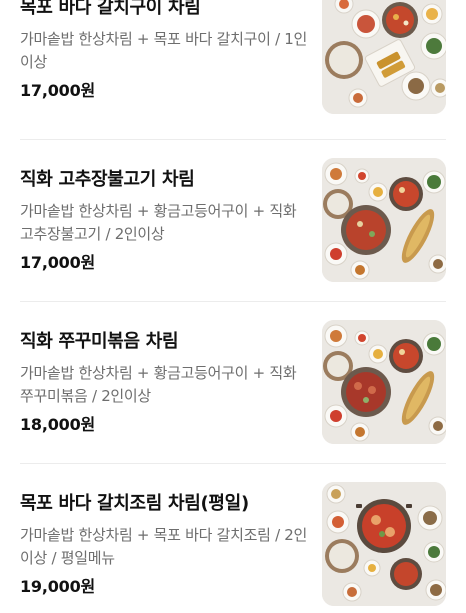 This screenshot has height=613, width=466. What do you see at coordinates (158, 384) in the screenshot?
I see `menu-item-description: 가마솥밥 한상차림 + 황금고등어구이 + 직화 쭈꾸미볶음 / 2인이상` at bounding box center [158, 384].